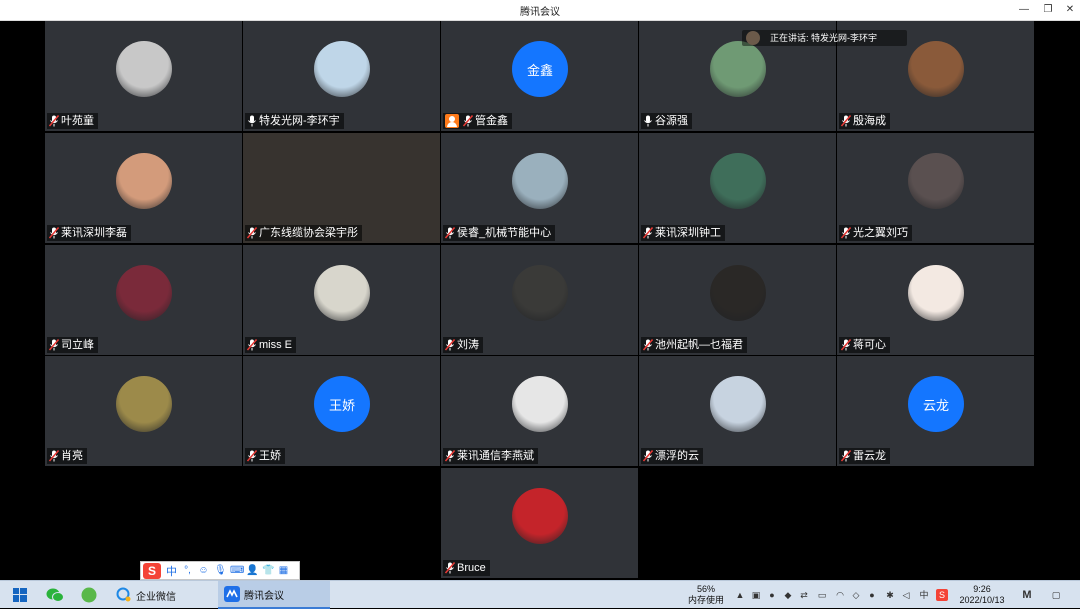 The height and width of the screenshot is (609, 1080). I want to click on participant-tile: 刘涛, so click(539, 300).